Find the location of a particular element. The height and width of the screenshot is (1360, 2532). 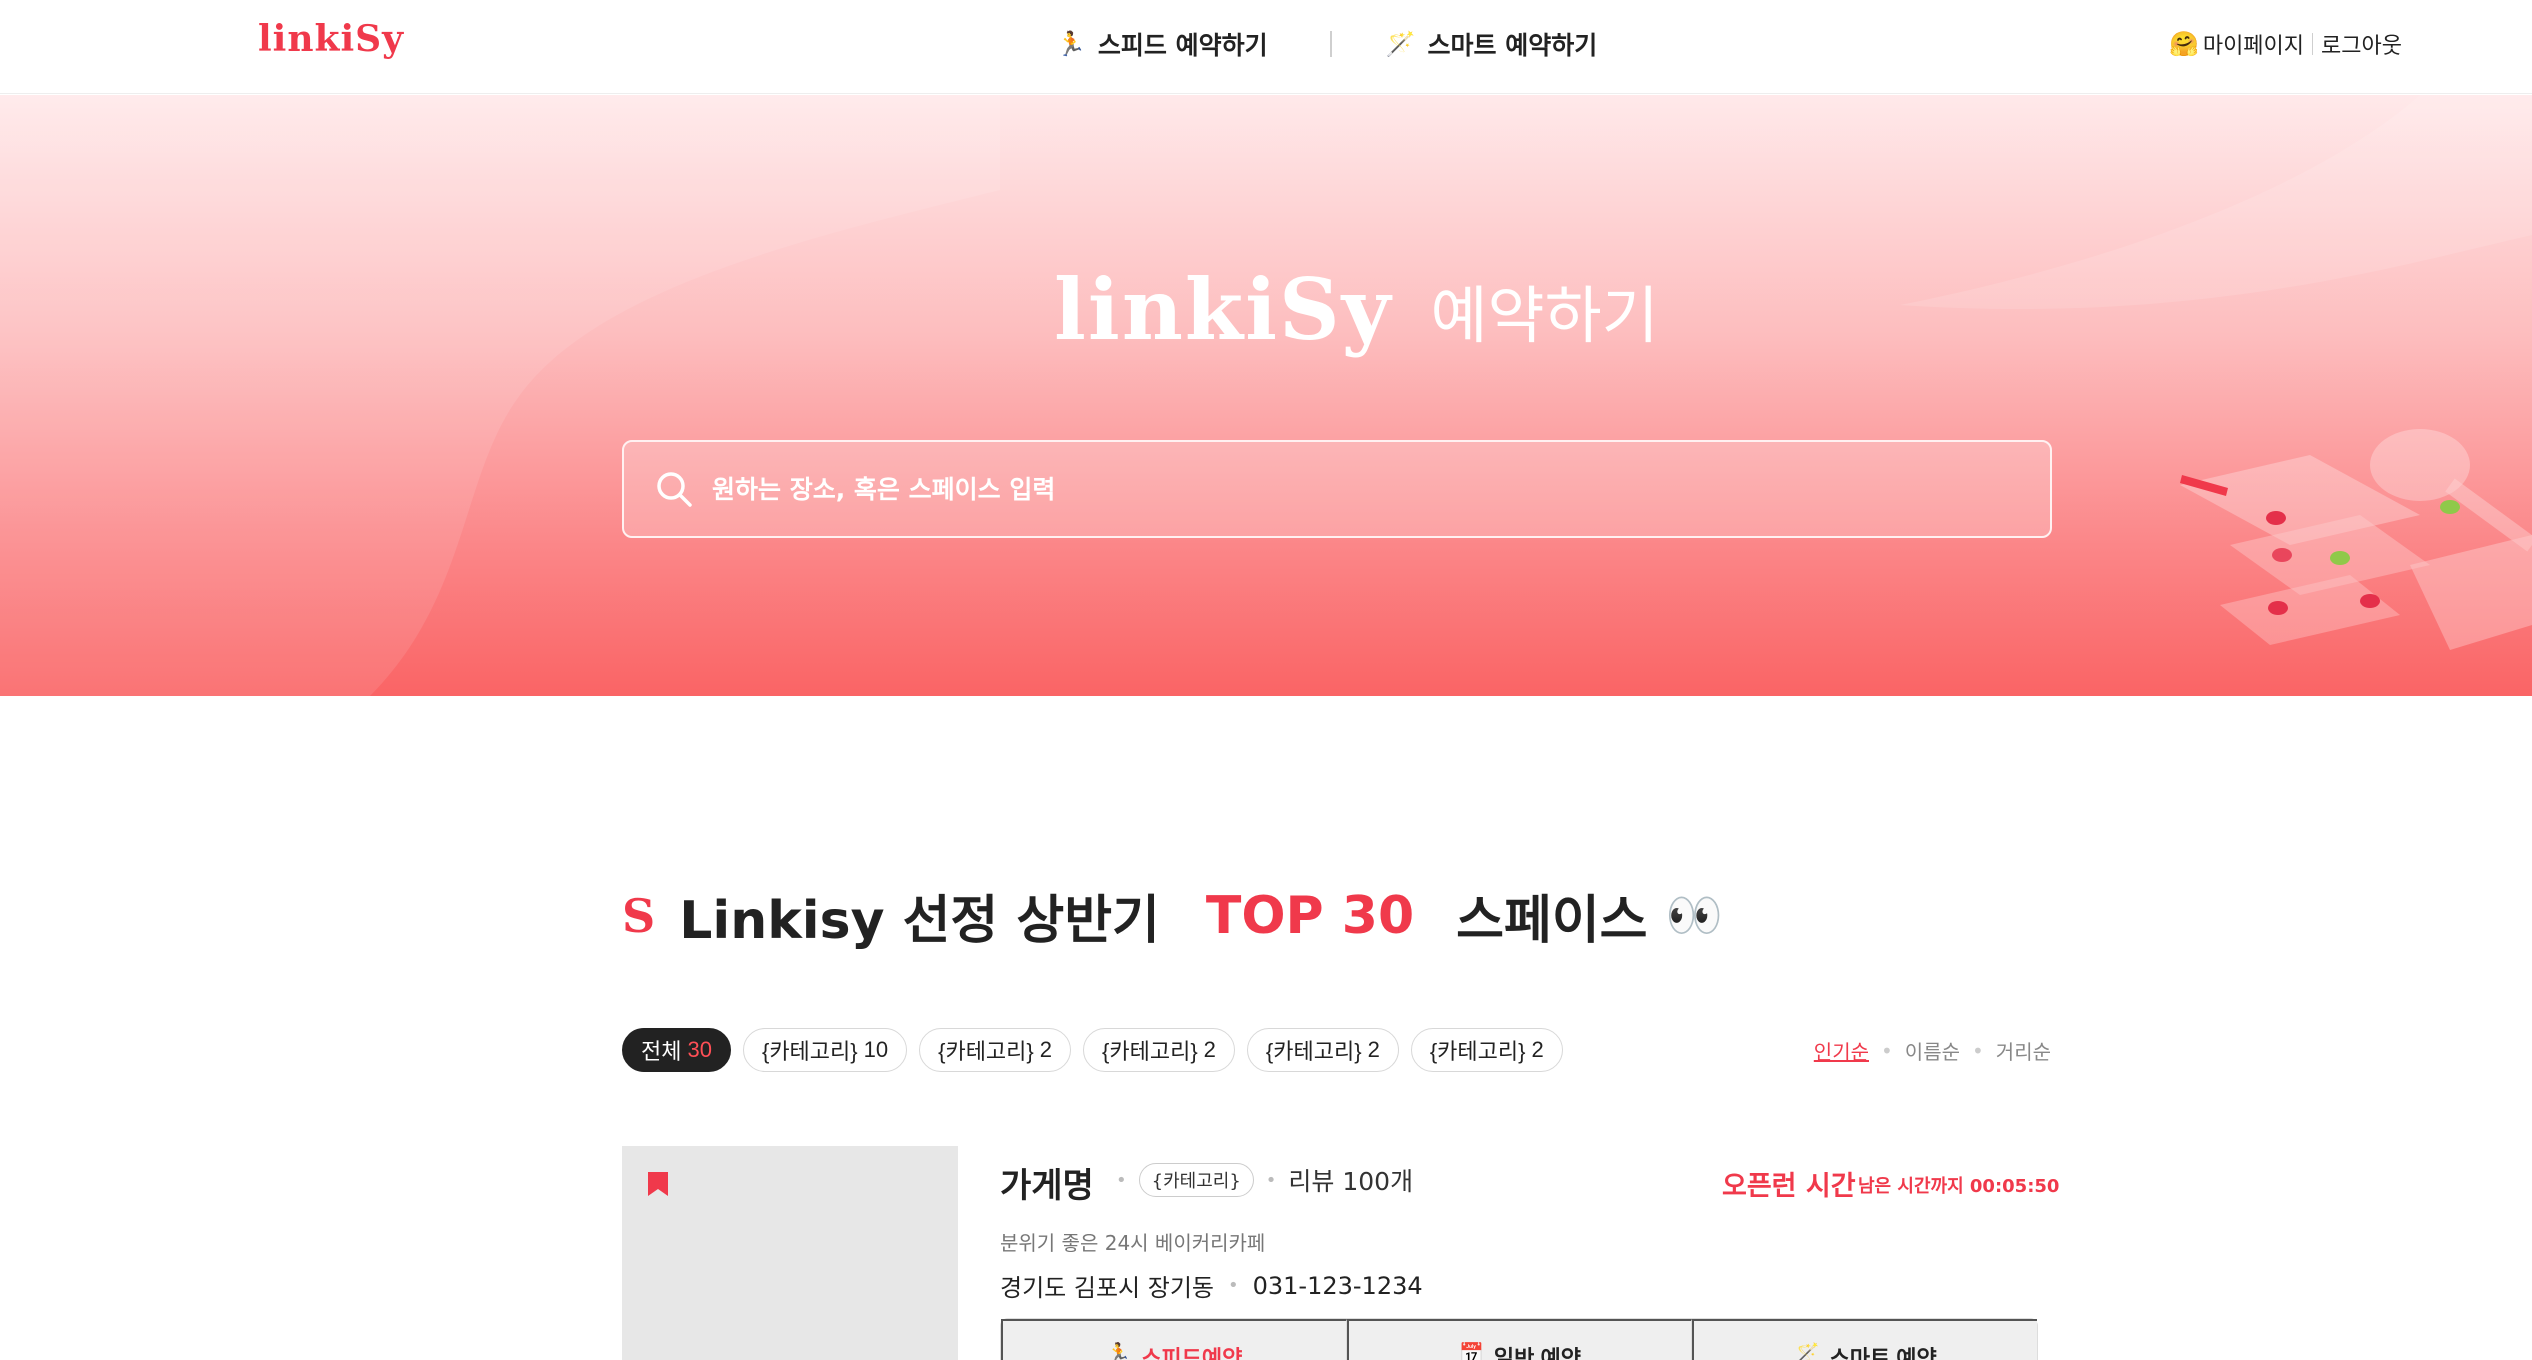

nav-smart-booking: 🪄 스마트 예약하기 is located at coordinates (1492, 44).